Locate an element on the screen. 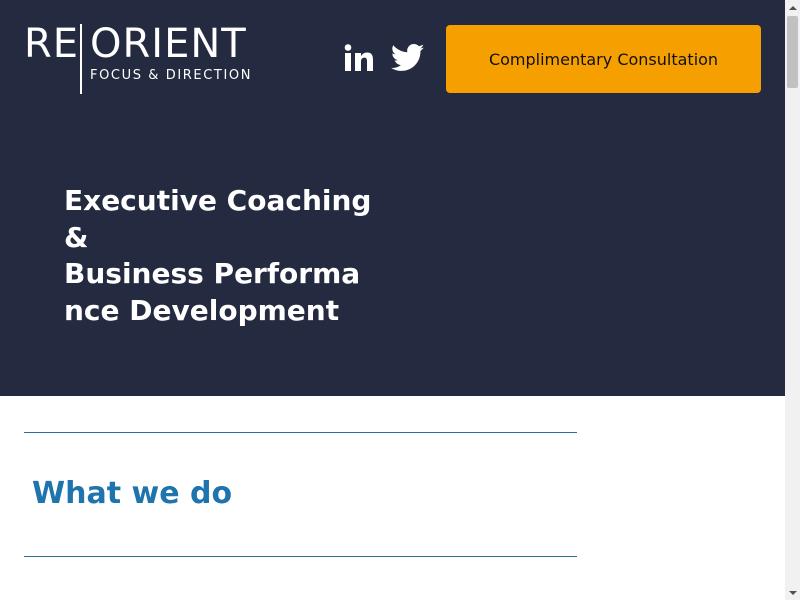 The width and height of the screenshot is (800, 600). logo-text-right: ORIENT is located at coordinates (168, 44).